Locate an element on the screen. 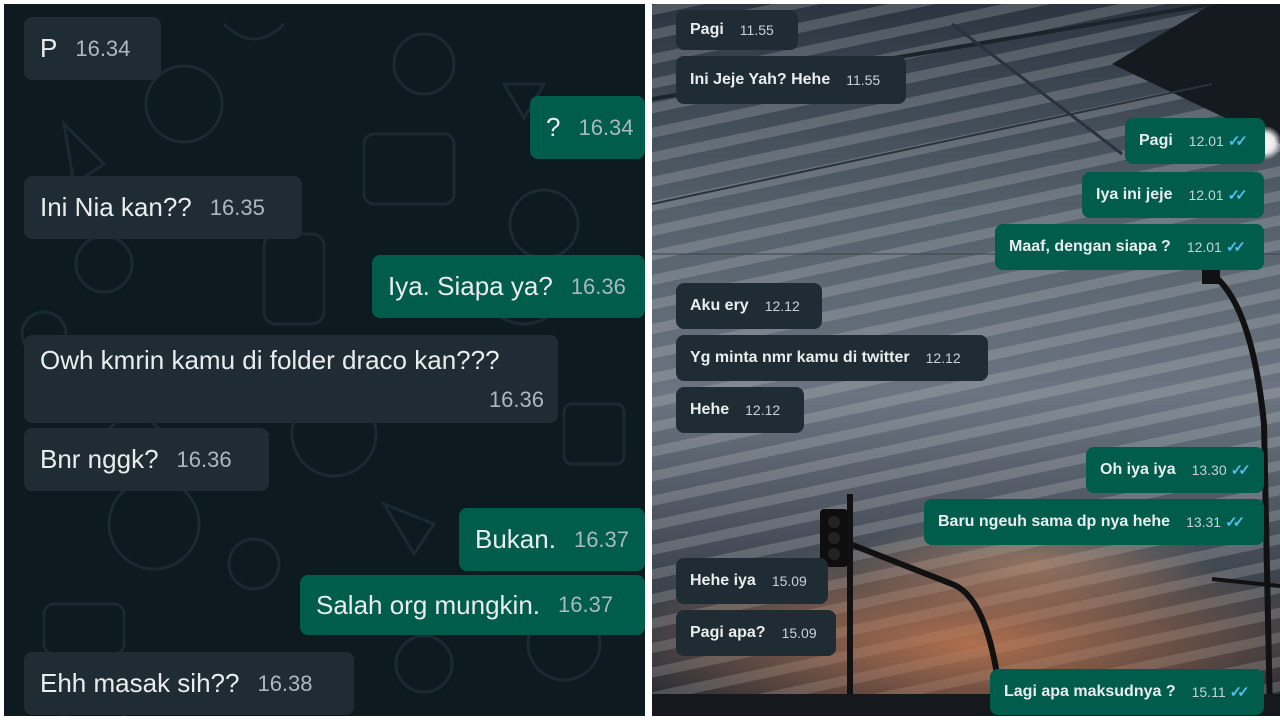 Image resolution: width=1280 pixels, height=720 pixels. message-text: Hehe is located at coordinates (710, 409).